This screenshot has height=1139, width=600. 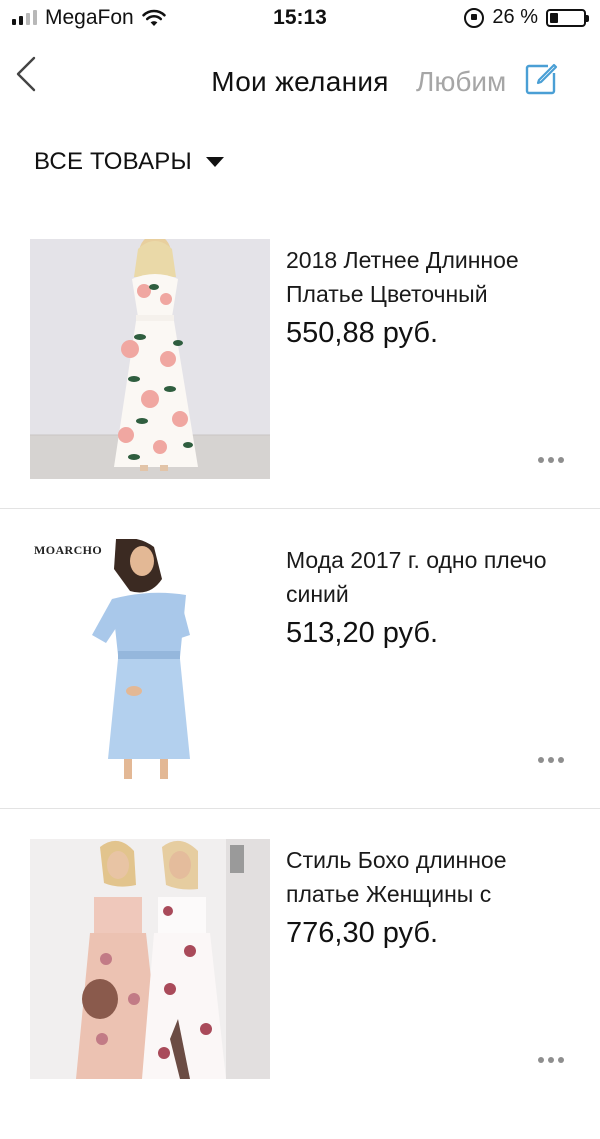 What do you see at coordinates (362, 933) in the screenshot?
I see `product-price: 776,30 руб.` at bounding box center [362, 933].